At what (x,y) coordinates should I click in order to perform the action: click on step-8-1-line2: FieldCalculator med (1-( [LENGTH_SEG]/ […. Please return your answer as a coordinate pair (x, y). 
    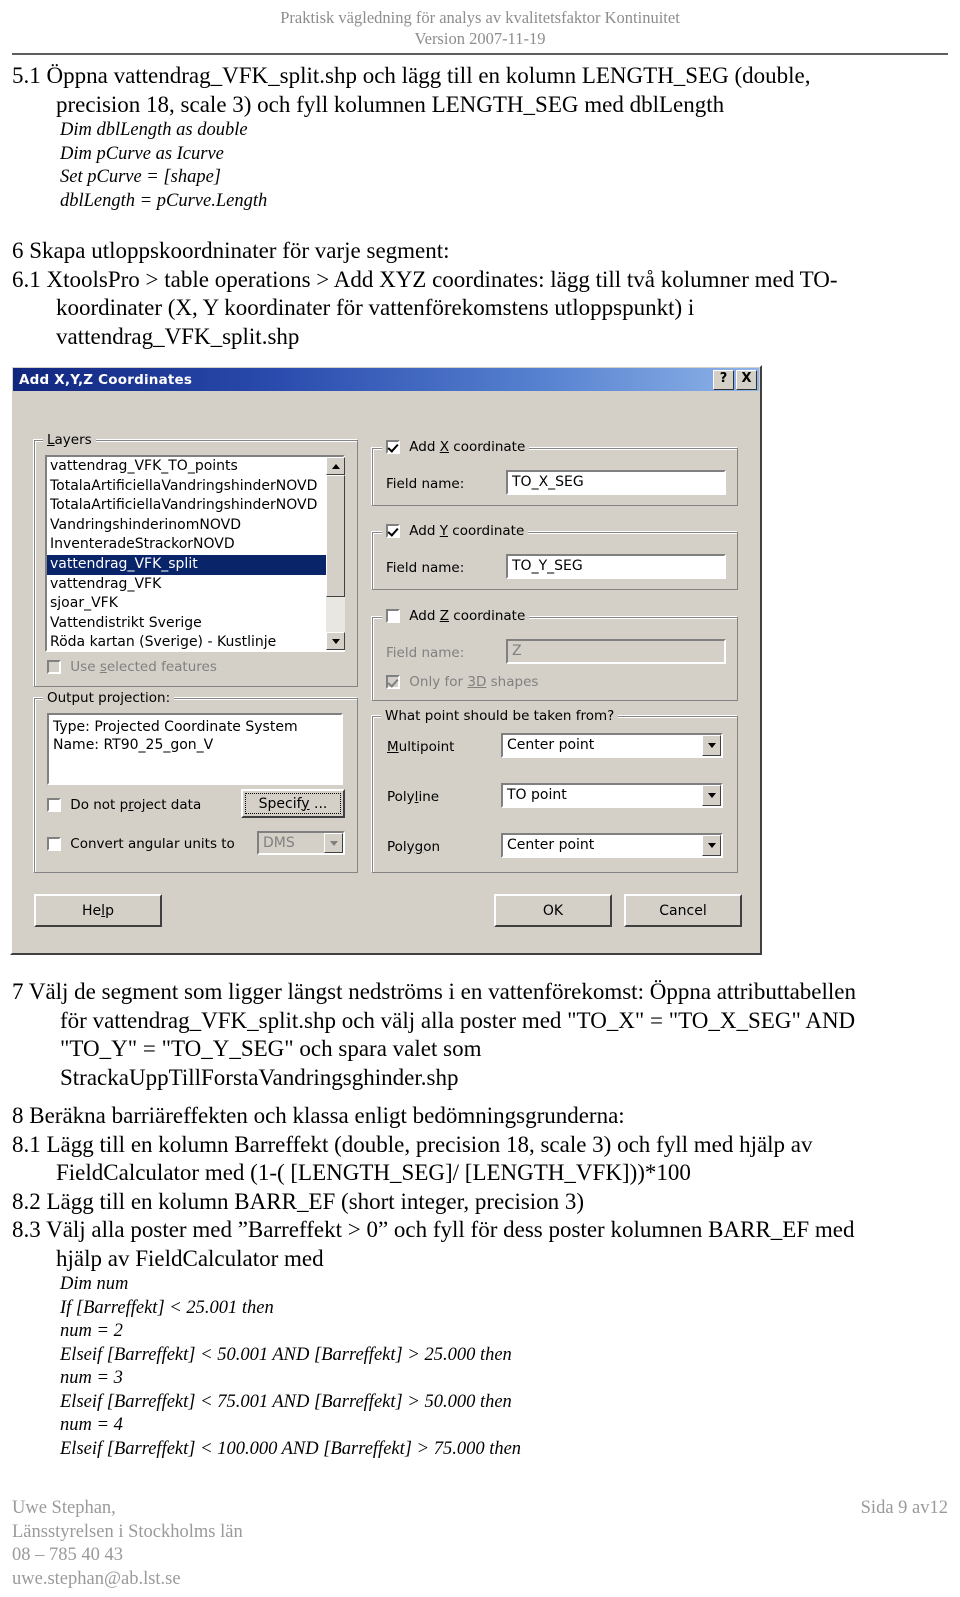
    Looking at the image, I should click on (373, 1172).